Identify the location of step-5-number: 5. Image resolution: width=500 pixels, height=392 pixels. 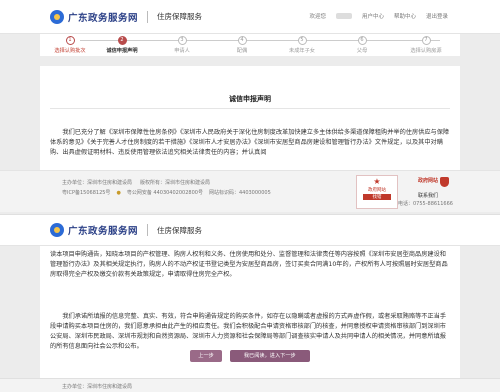
(302, 40).